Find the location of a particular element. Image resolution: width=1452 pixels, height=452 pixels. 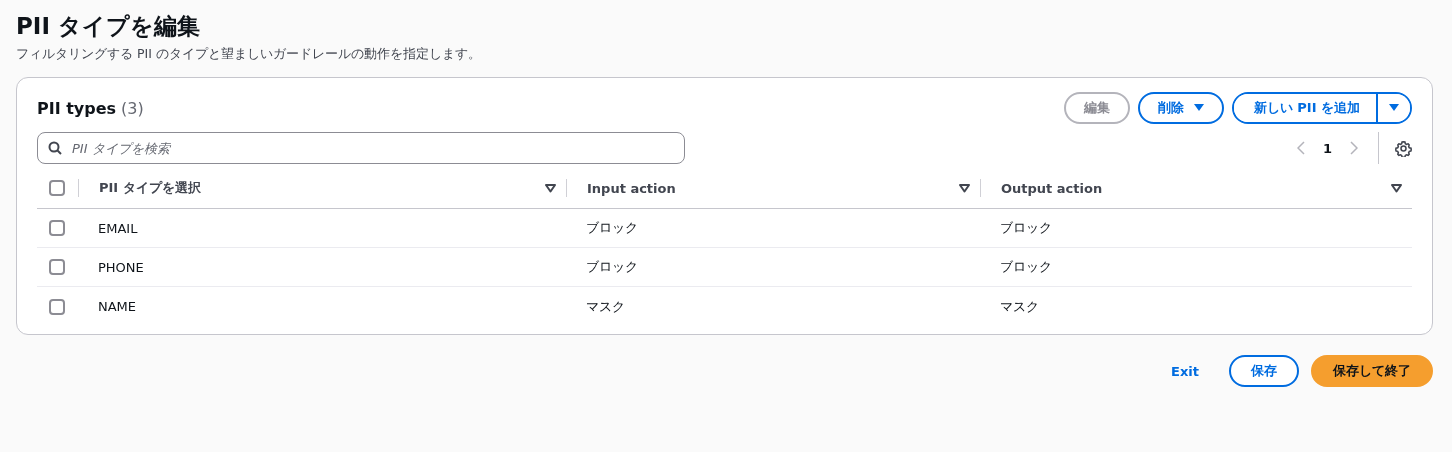

column-header: Output action is located at coordinates (1052, 188).